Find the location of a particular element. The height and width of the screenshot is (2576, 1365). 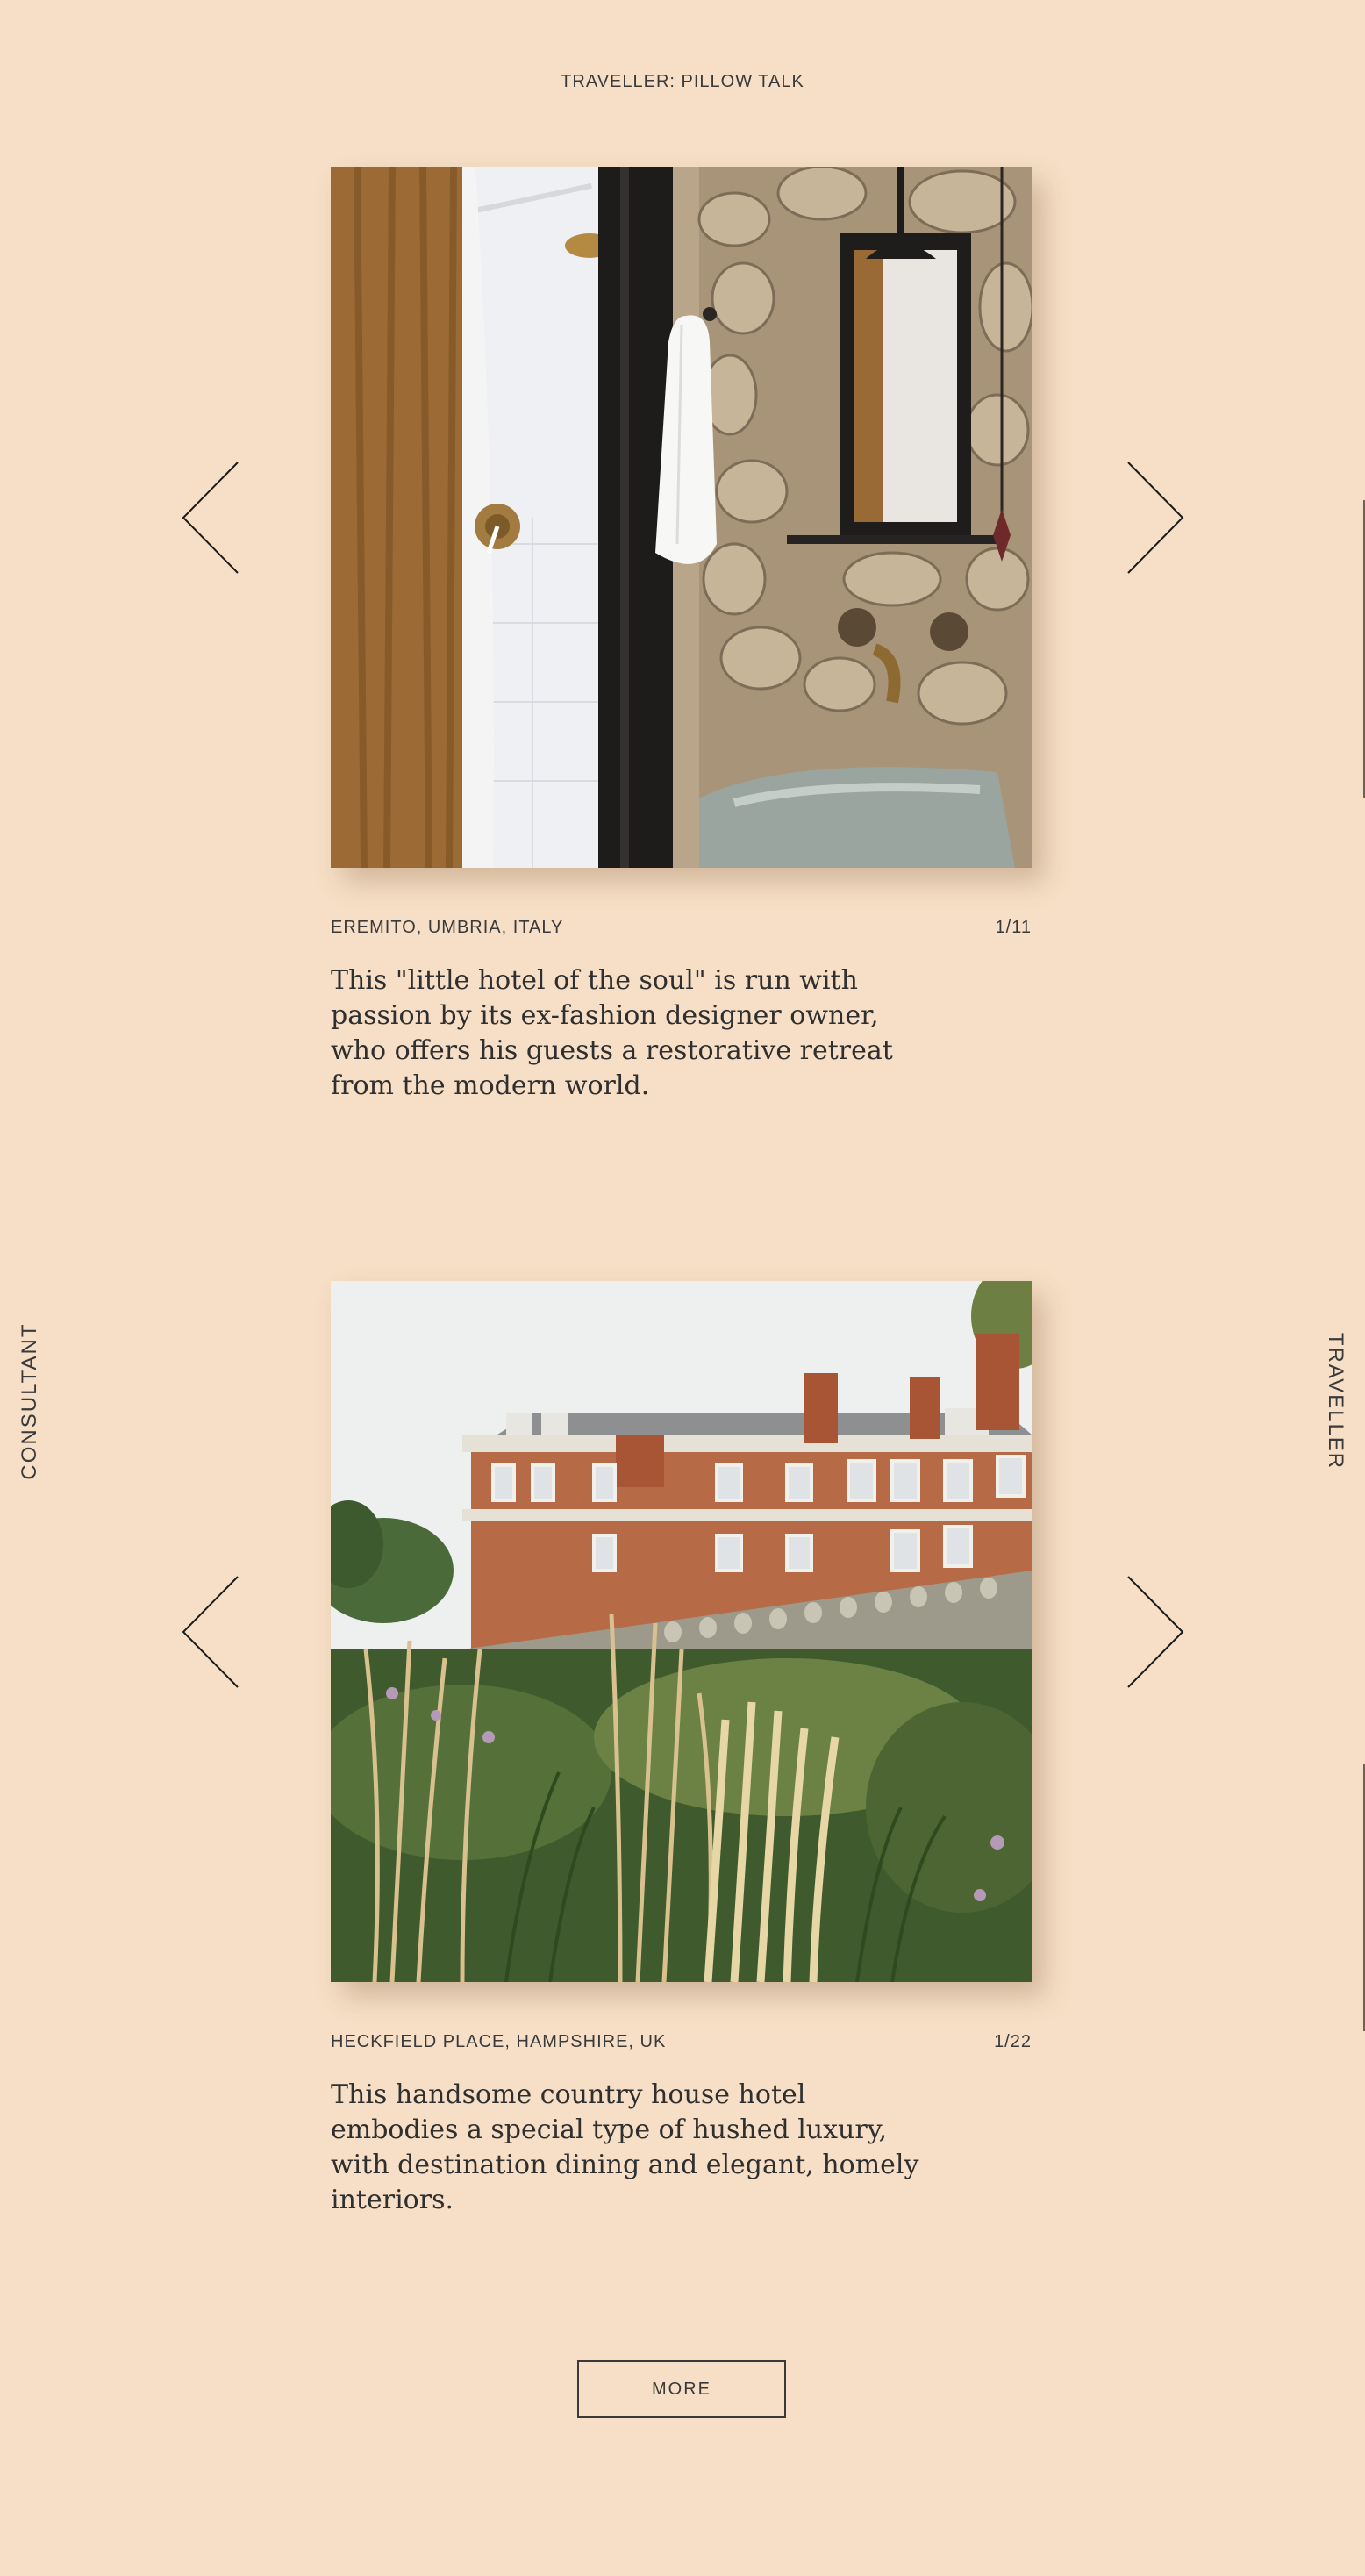

hotel-photo-bathroom is located at coordinates (681, 517).